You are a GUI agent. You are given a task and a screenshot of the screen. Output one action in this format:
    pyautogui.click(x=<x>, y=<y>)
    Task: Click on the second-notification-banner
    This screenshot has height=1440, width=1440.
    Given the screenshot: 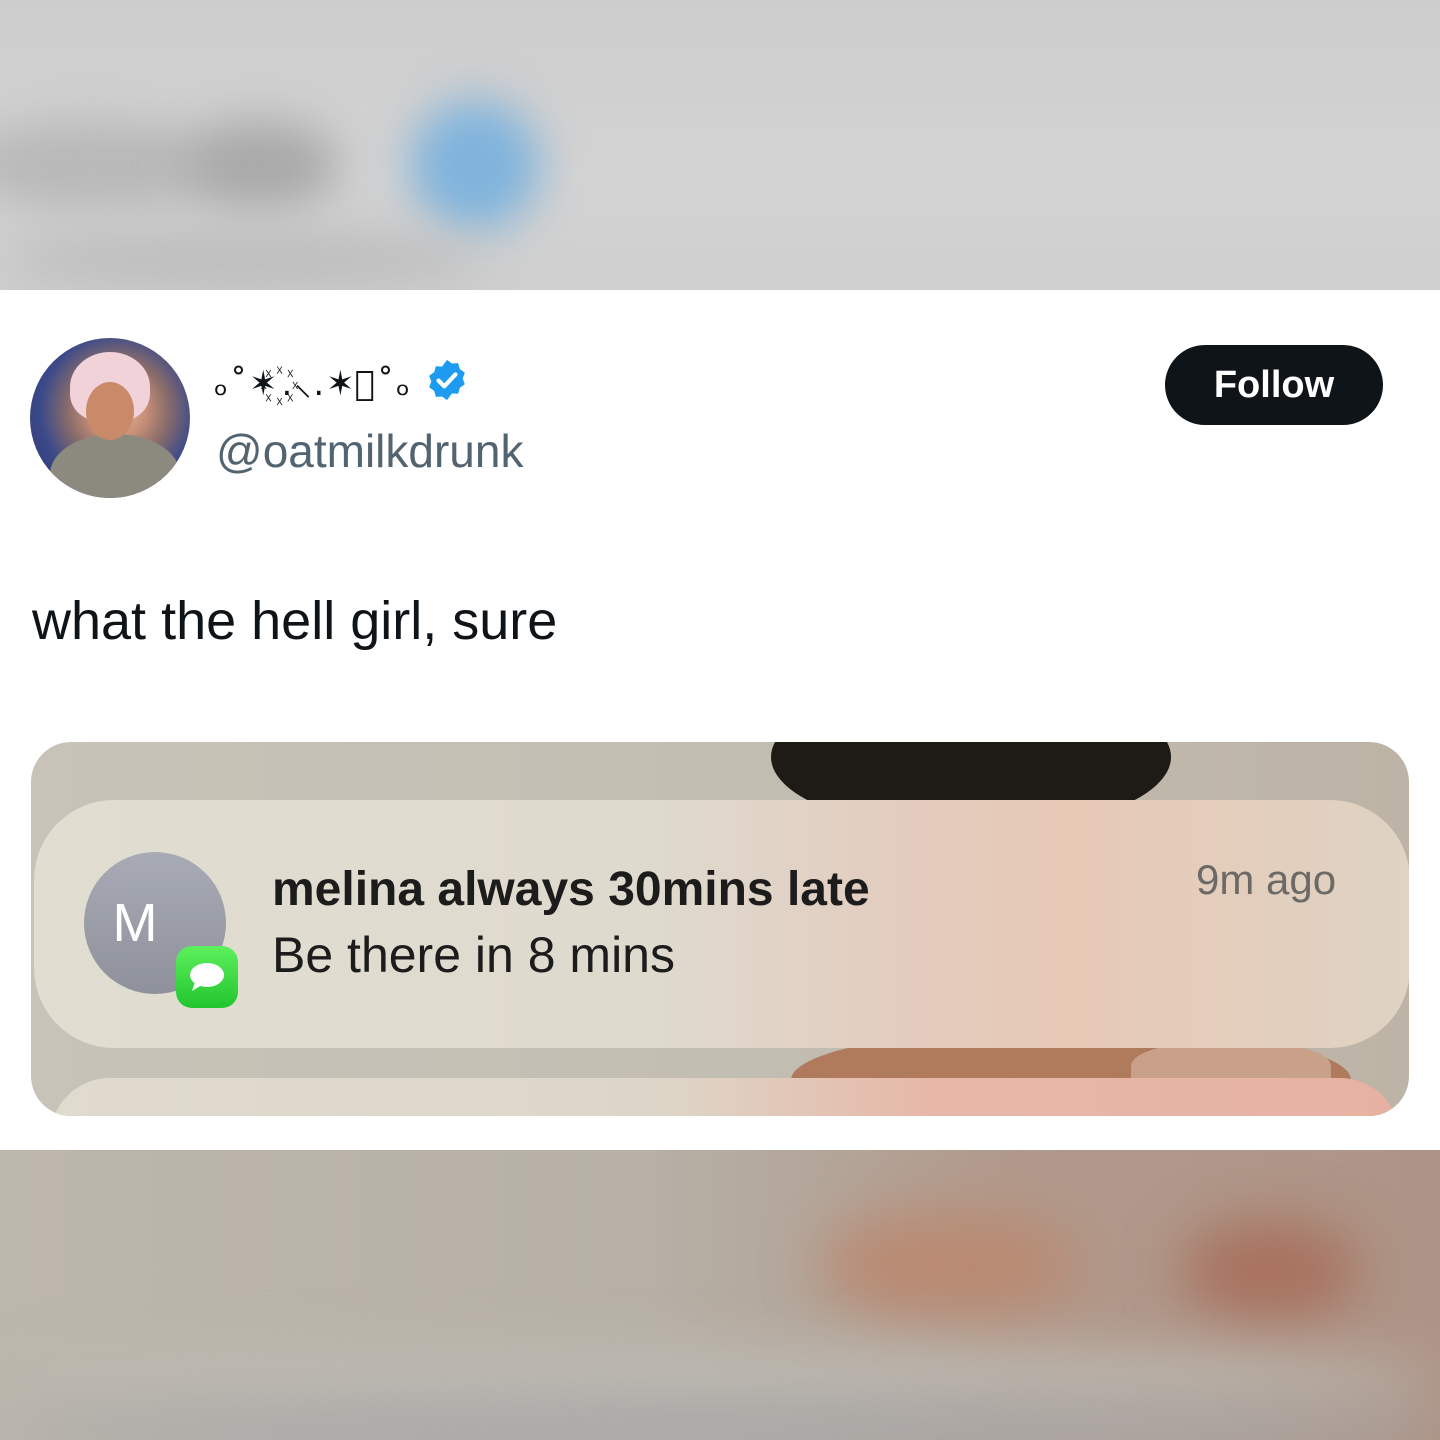 What is the action you would take?
    pyautogui.click(x=725, y=1097)
    